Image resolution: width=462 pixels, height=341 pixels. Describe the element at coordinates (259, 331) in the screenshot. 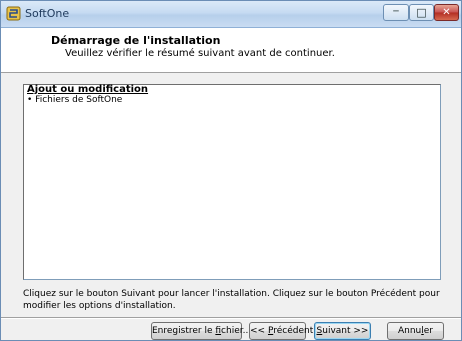

I see `previous-label-prefix: <<` at that location.